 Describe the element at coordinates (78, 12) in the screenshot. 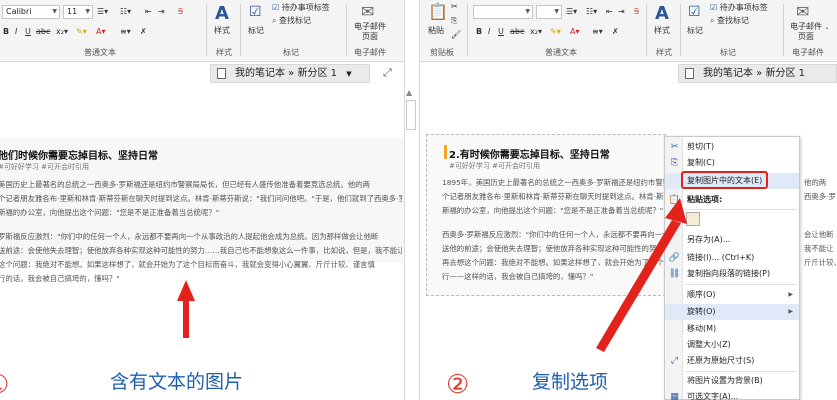

I see `font-size-combo: 11 ▼` at that location.